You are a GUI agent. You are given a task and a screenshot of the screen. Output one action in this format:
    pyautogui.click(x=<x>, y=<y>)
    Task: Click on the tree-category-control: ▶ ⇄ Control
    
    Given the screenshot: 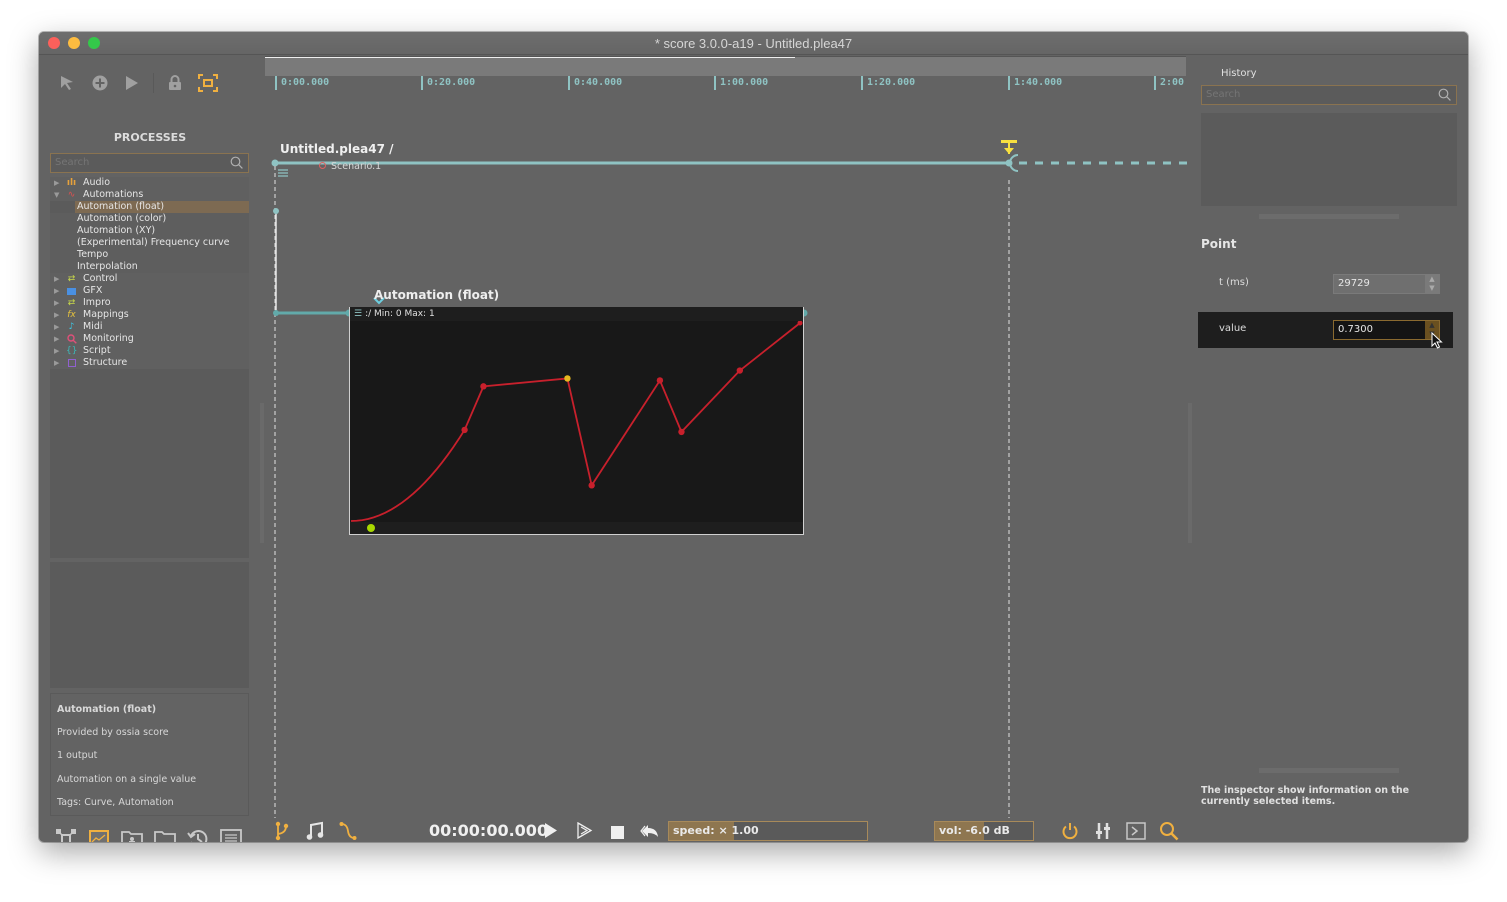 What is the action you would take?
    pyautogui.click(x=149, y=279)
    